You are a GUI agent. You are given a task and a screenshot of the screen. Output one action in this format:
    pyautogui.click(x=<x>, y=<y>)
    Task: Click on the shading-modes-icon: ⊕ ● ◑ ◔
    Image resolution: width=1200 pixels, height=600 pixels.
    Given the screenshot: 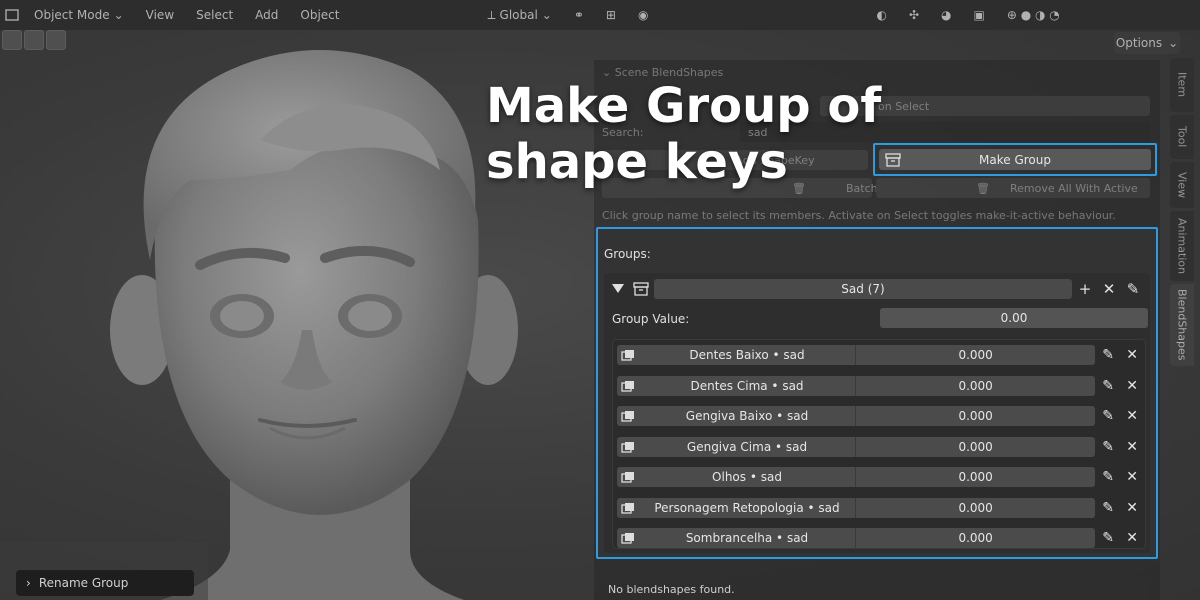 What is the action you would take?
    pyautogui.click(x=1033, y=15)
    